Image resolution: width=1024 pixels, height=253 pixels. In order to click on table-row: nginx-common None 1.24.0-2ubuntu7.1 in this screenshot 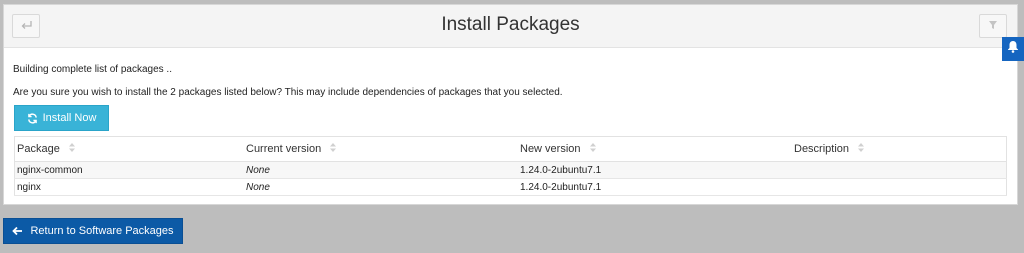, I will do `click(510, 170)`.